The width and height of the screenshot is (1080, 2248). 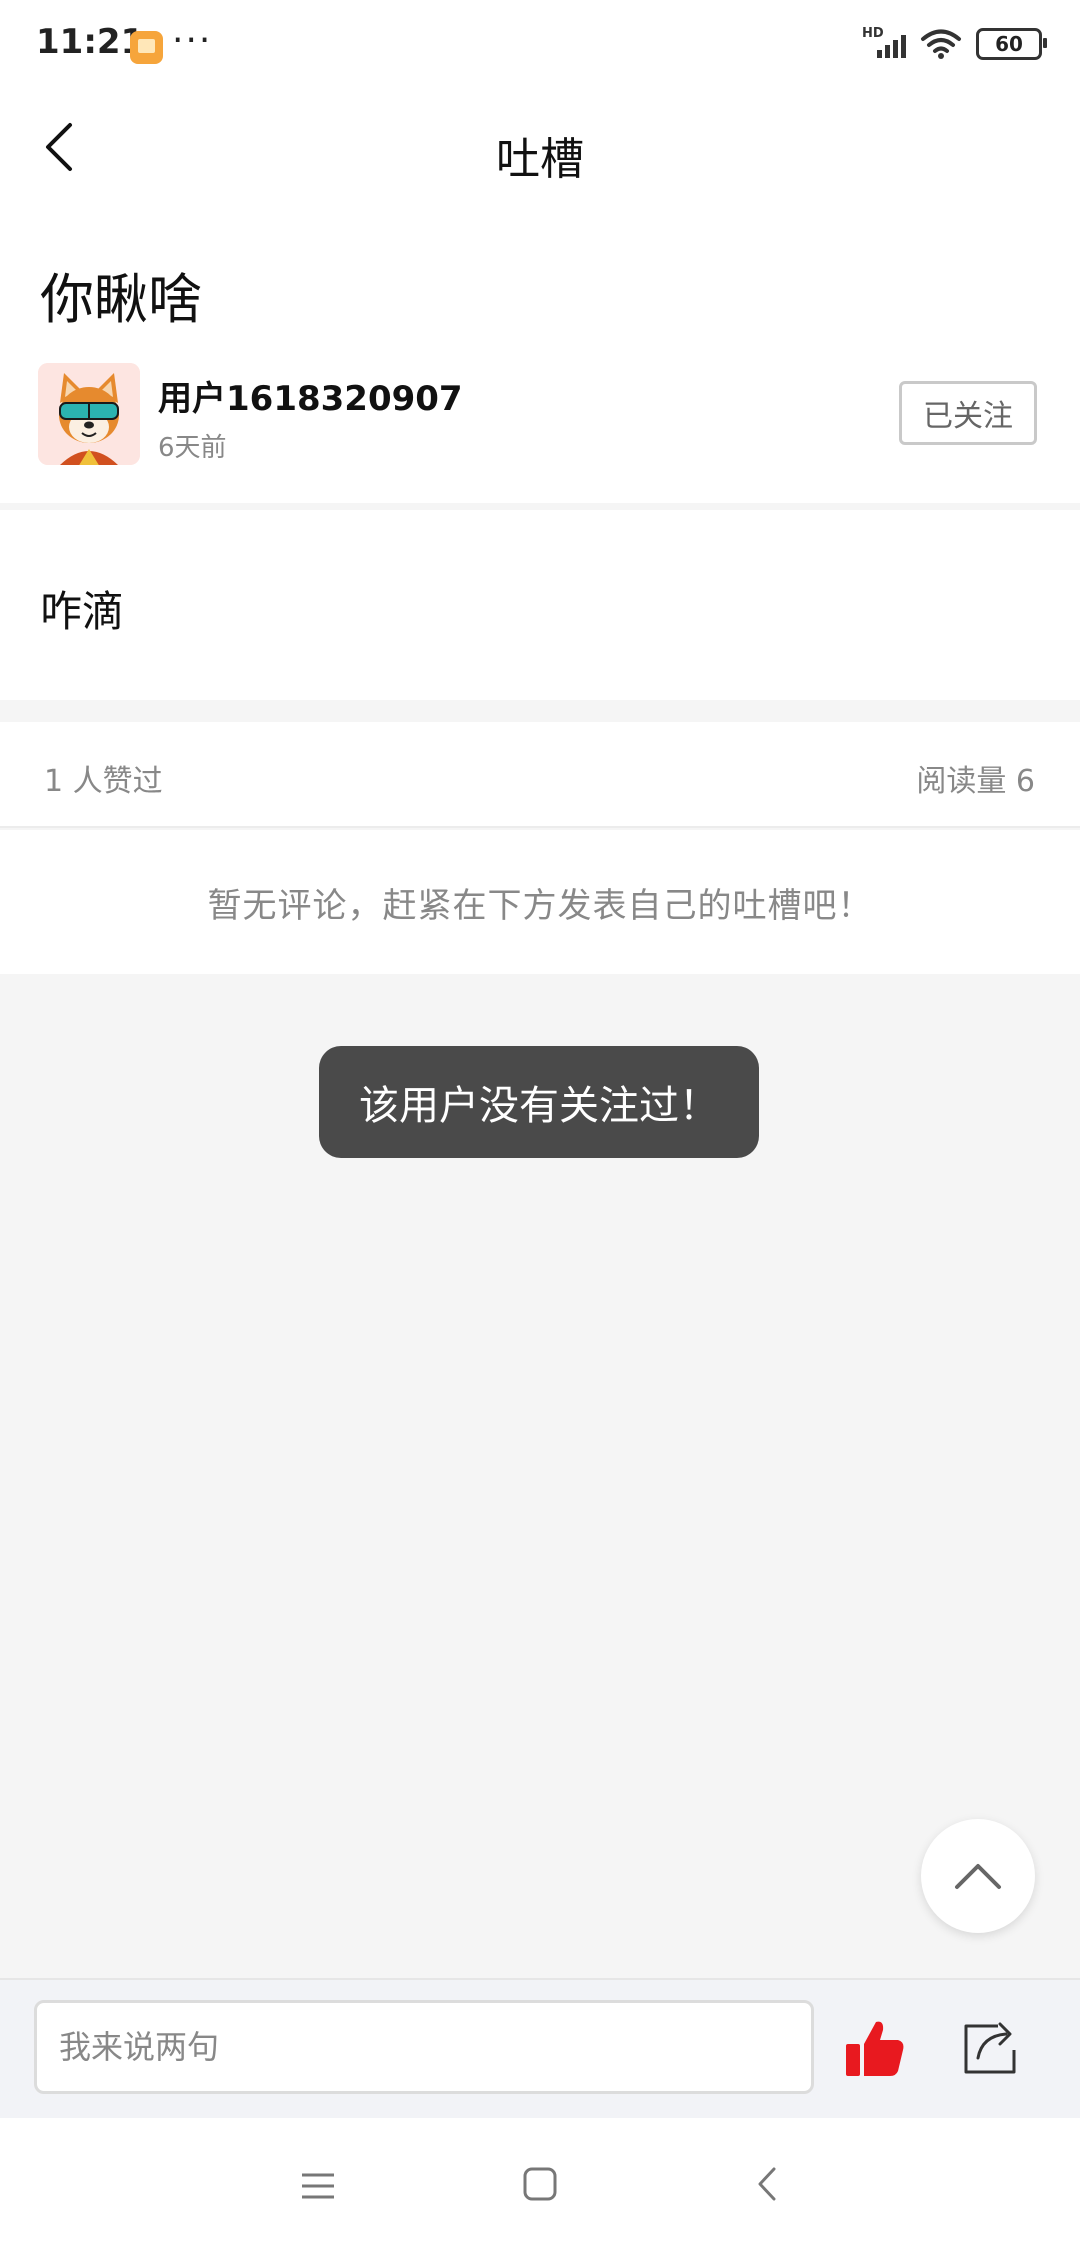 What do you see at coordinates (1009, 44) in the screenshot?
I see `battery-level: 60` at bounding box center [1009, 44].